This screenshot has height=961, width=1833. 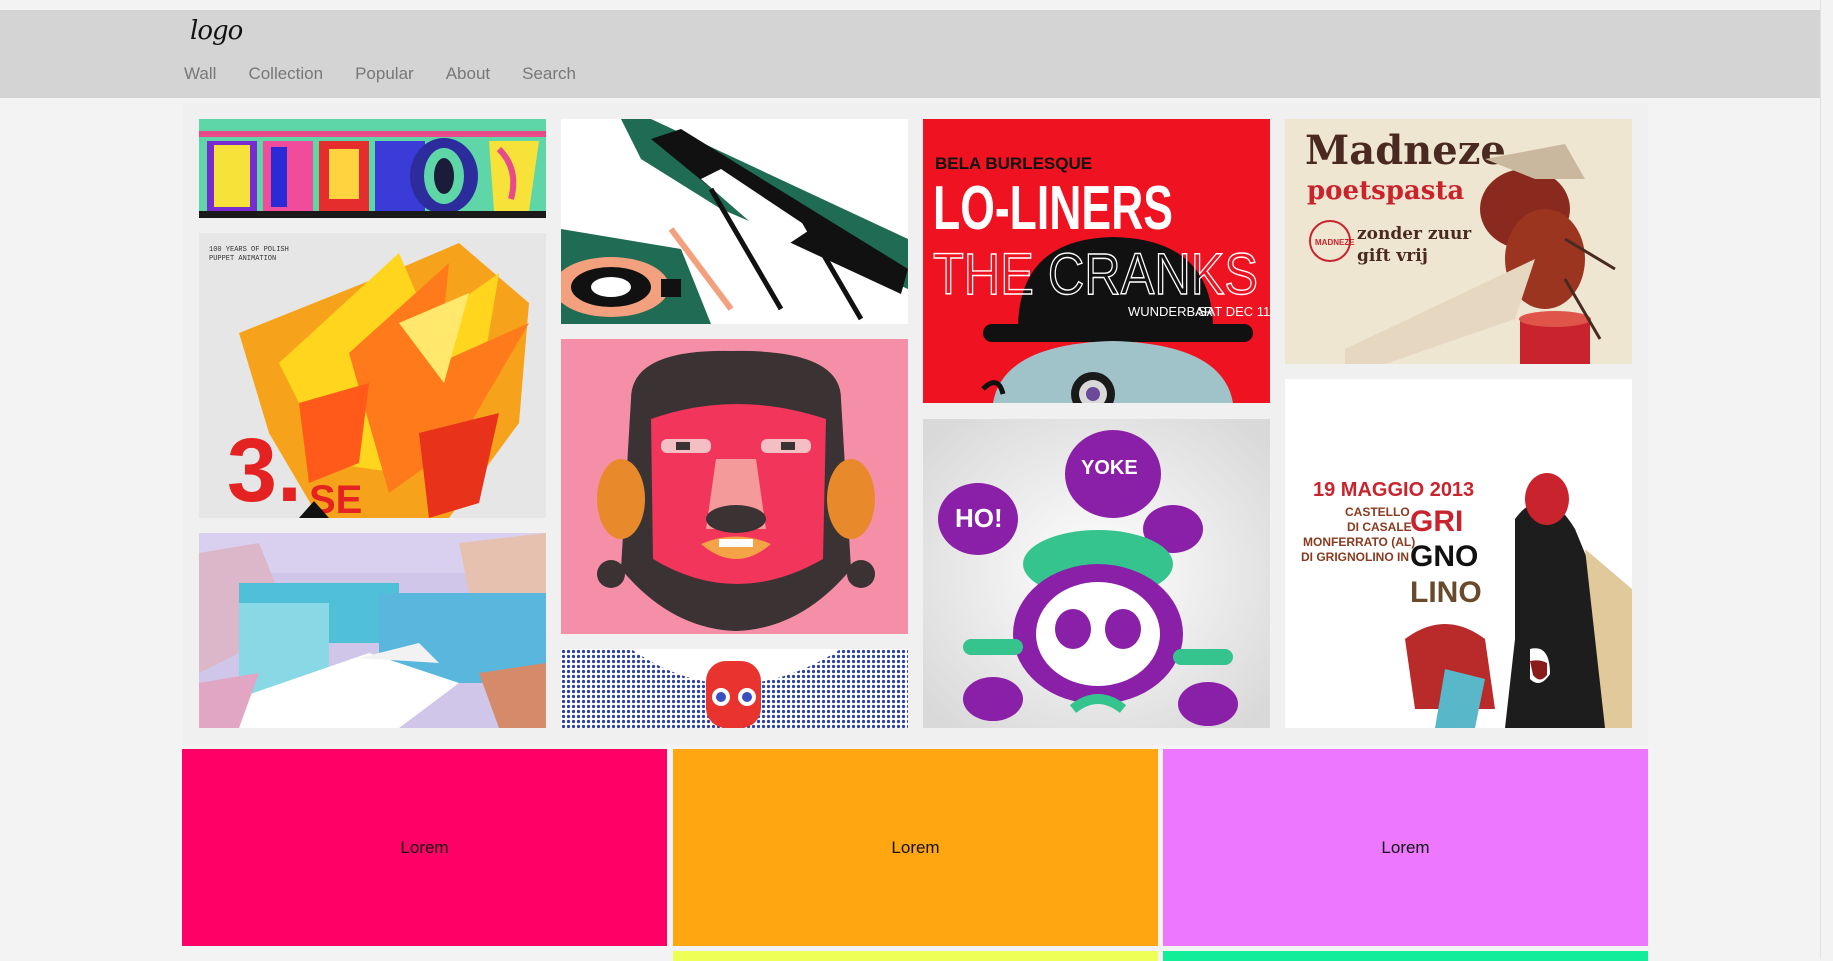 I want to click on lo-liners-kicker: BELA BURLESQUE, so click(x=1013, y=163).